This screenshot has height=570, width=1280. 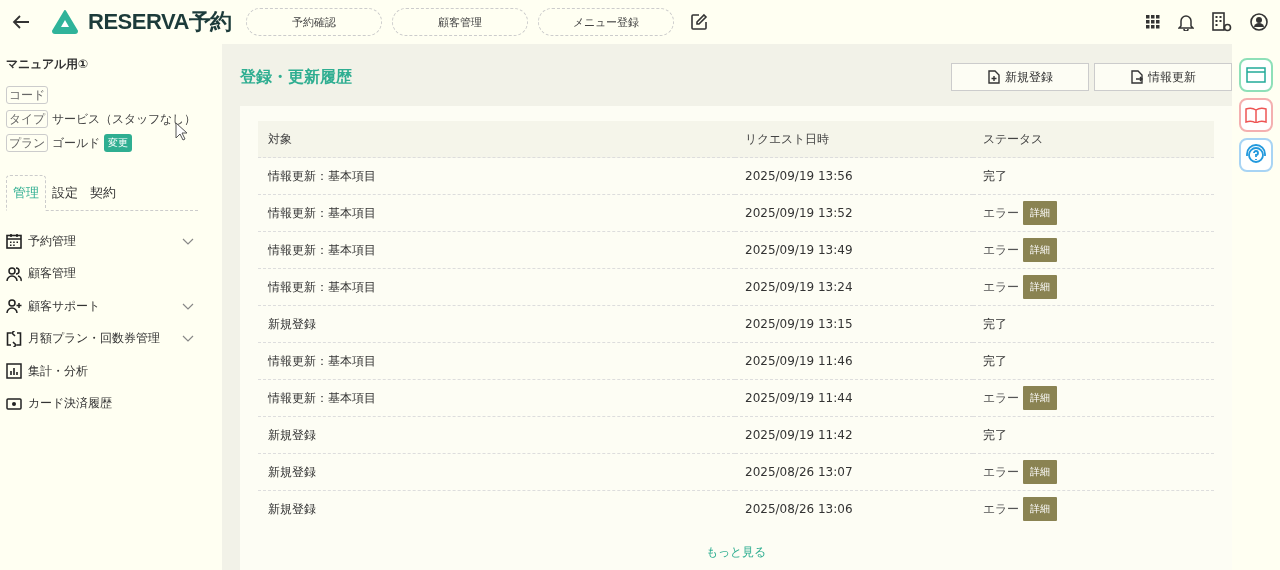 What do you see at coordinates (854, 361) in the screenshot?
I see `table-cell: 2025/09/19 11:46` at bounding box center [854, 361].